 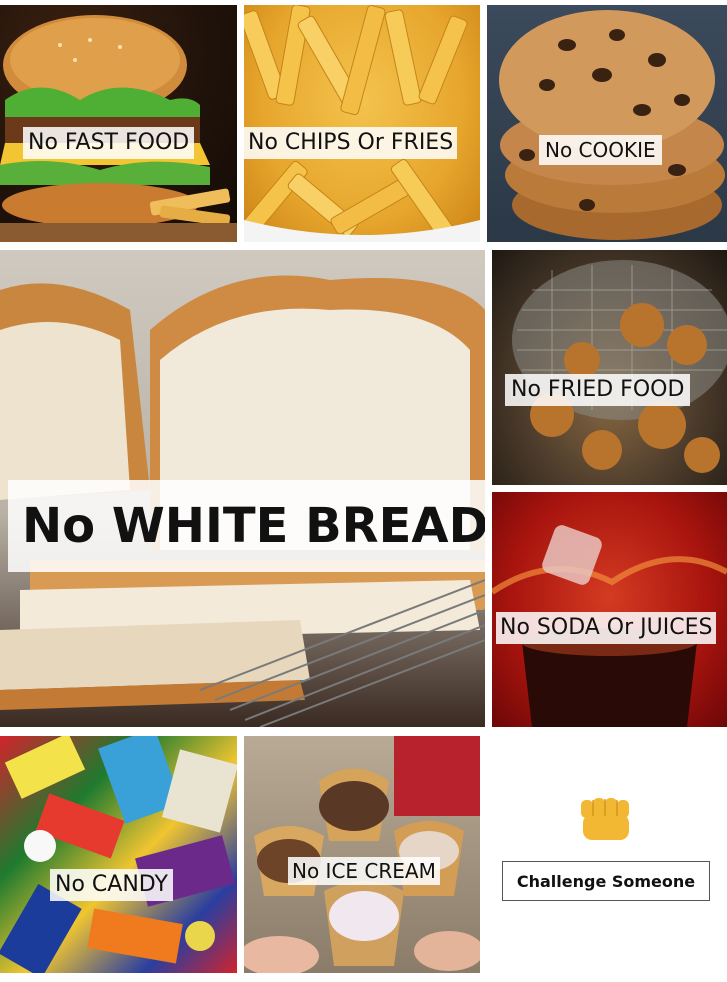 What do you see at coordinates (605, 819) in the screenshot?
I see `fist-icon` at bounding box center [605, 819].